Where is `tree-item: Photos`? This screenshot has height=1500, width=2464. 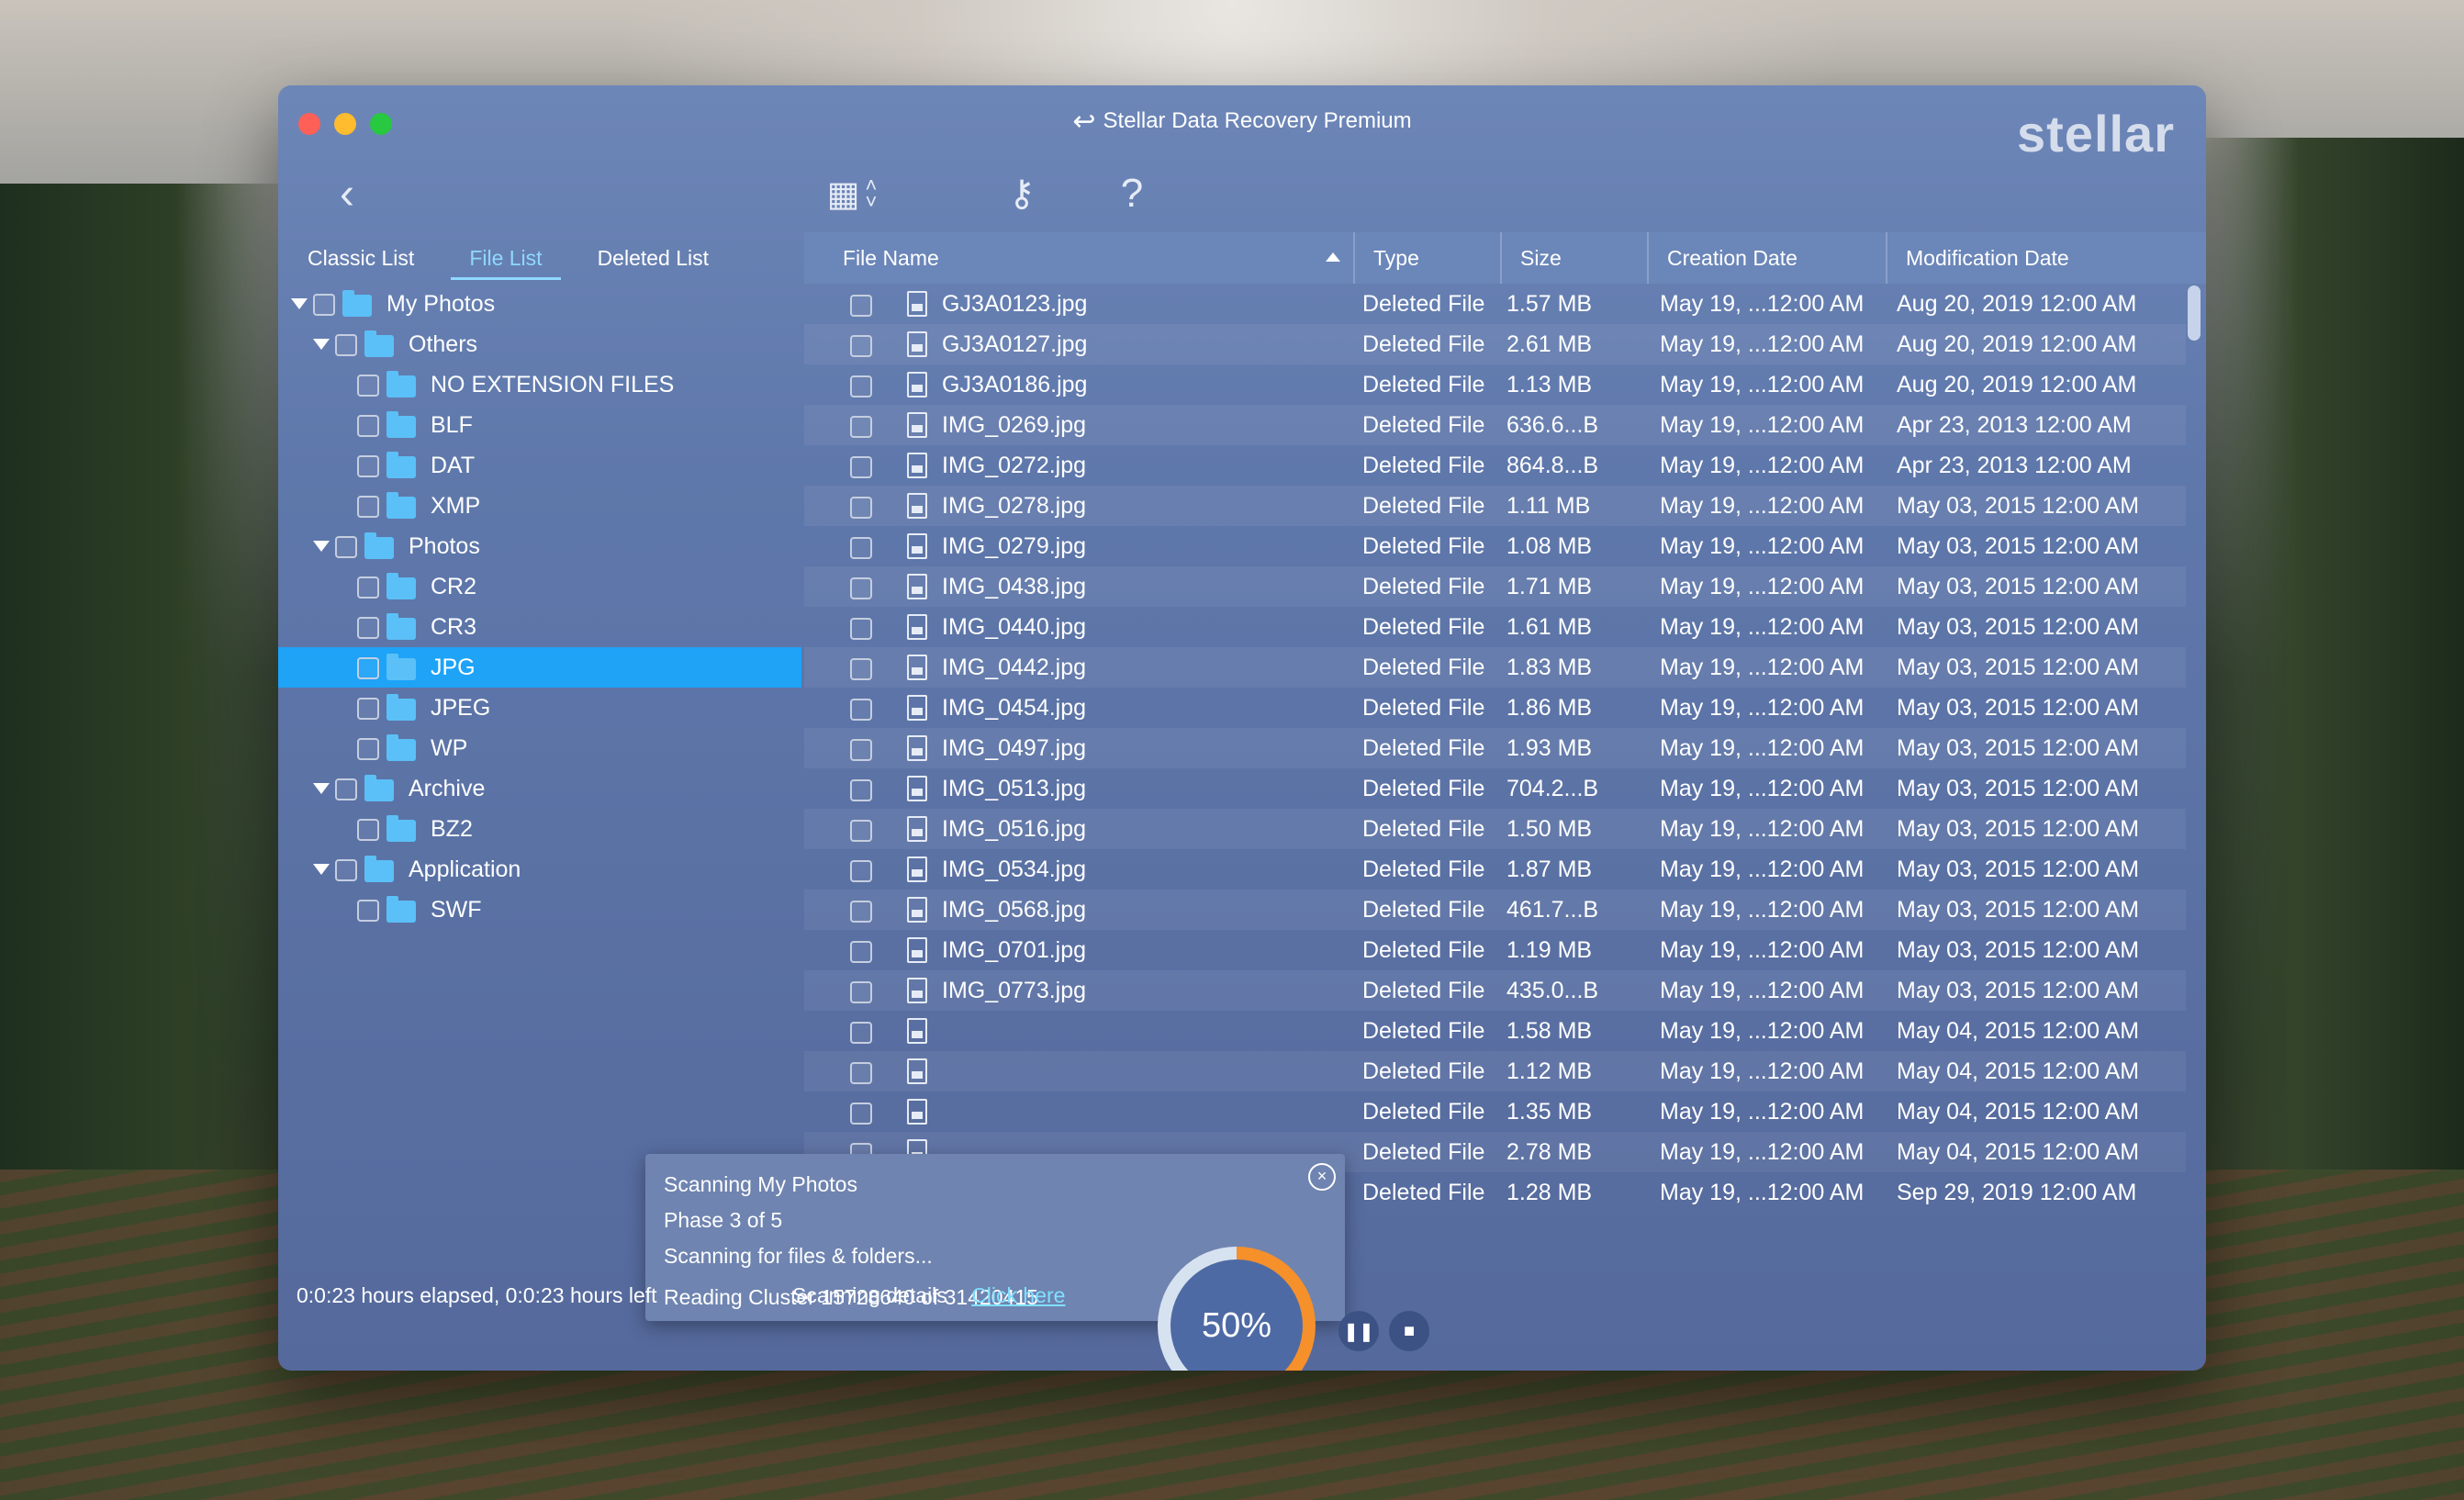
tree-item: Photos is located at coordinates (539, 546).